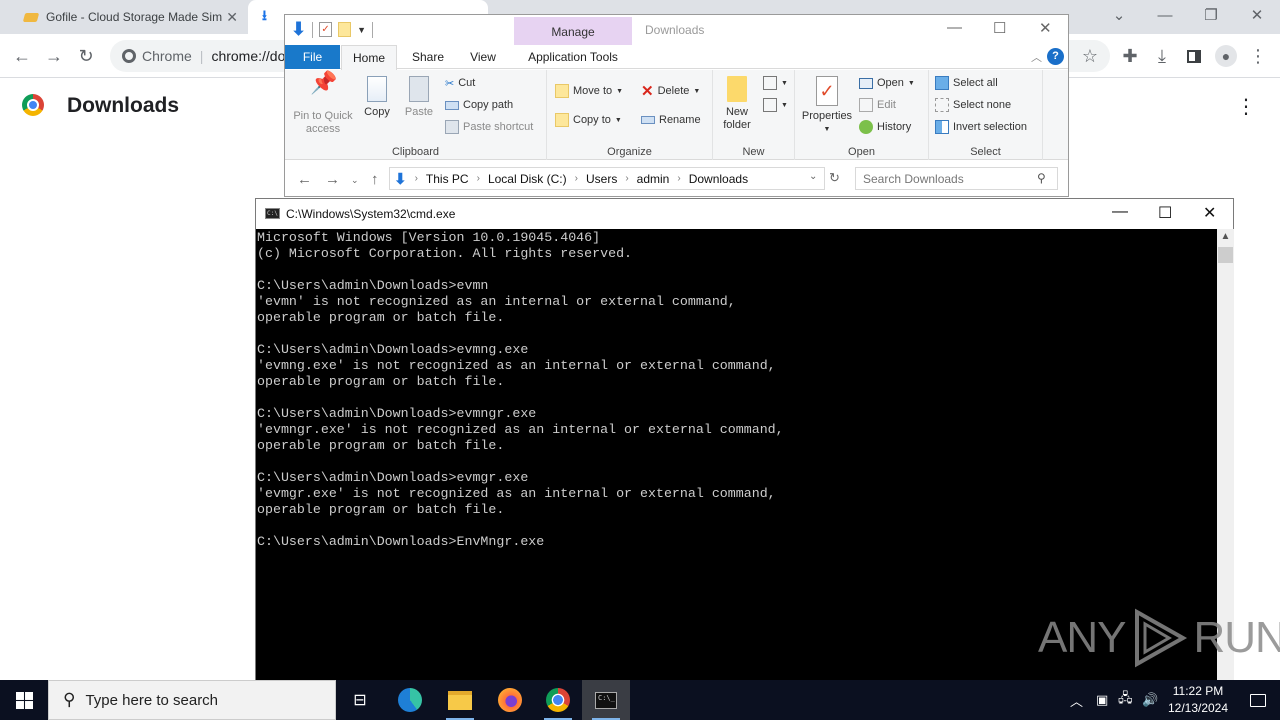 The height and width of the screenshot is (720, 1280). What do you see at coordinates (813, 176) in the screenshot?
I see `address-dropdown-icon: ⌄` at bounding box center [813, 176].